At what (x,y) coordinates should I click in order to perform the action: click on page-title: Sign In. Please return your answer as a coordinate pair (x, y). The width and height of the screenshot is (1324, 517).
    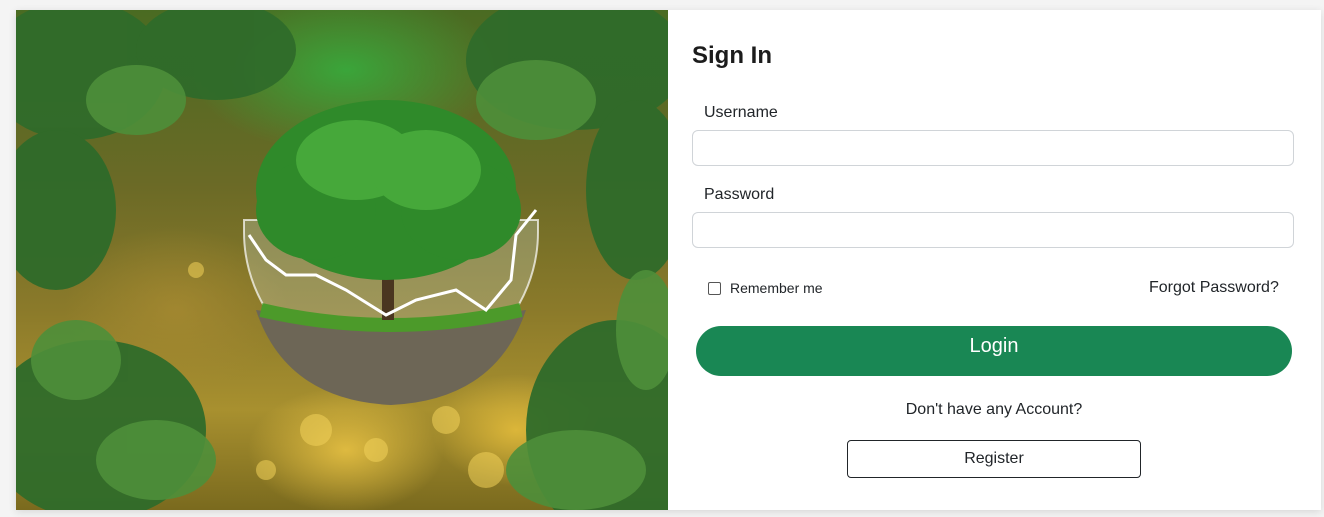
    Looking at the image, I should click on (732, 55).